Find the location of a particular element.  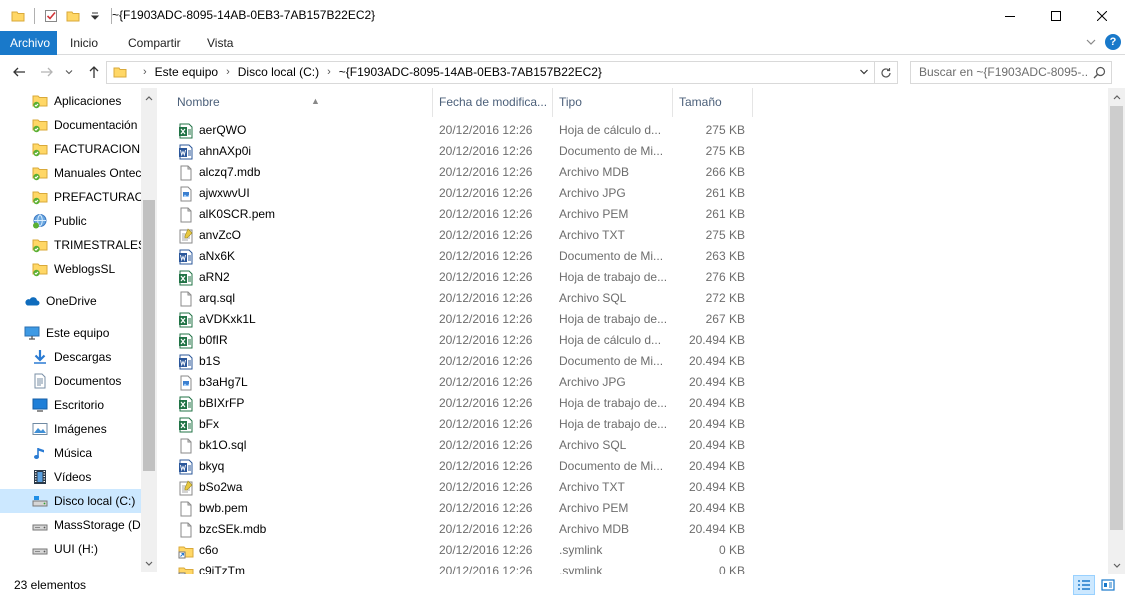

expand-ribbon-chevron-icon is located at coordinates (1091, 42).